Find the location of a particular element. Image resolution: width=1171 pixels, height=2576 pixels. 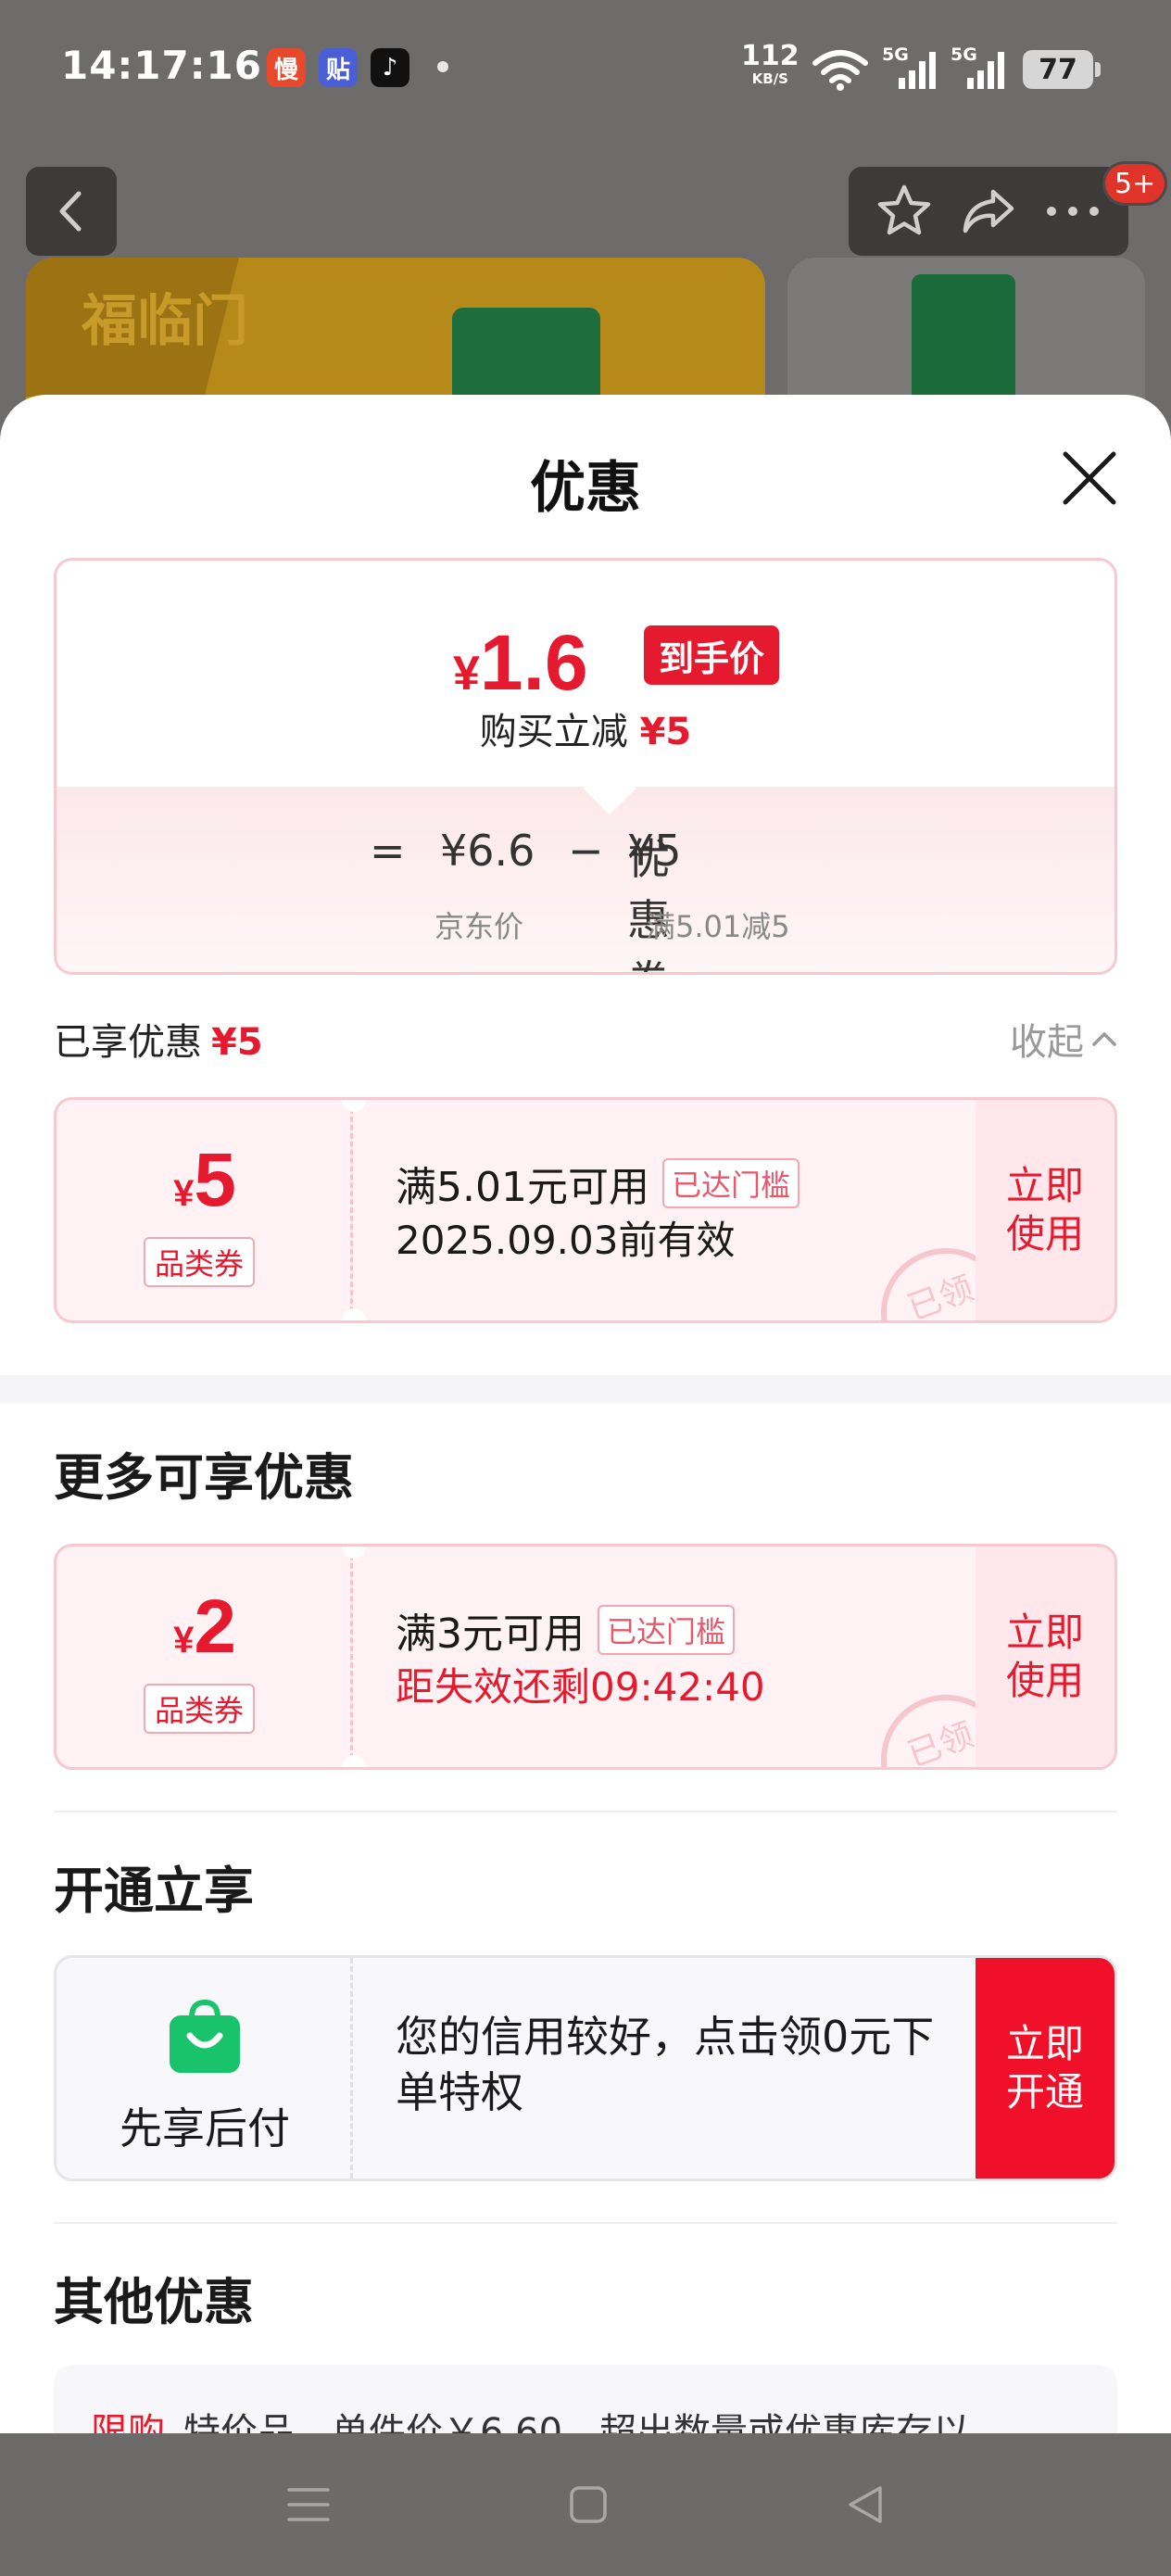

share-icon is located at coordinates (988, 211).